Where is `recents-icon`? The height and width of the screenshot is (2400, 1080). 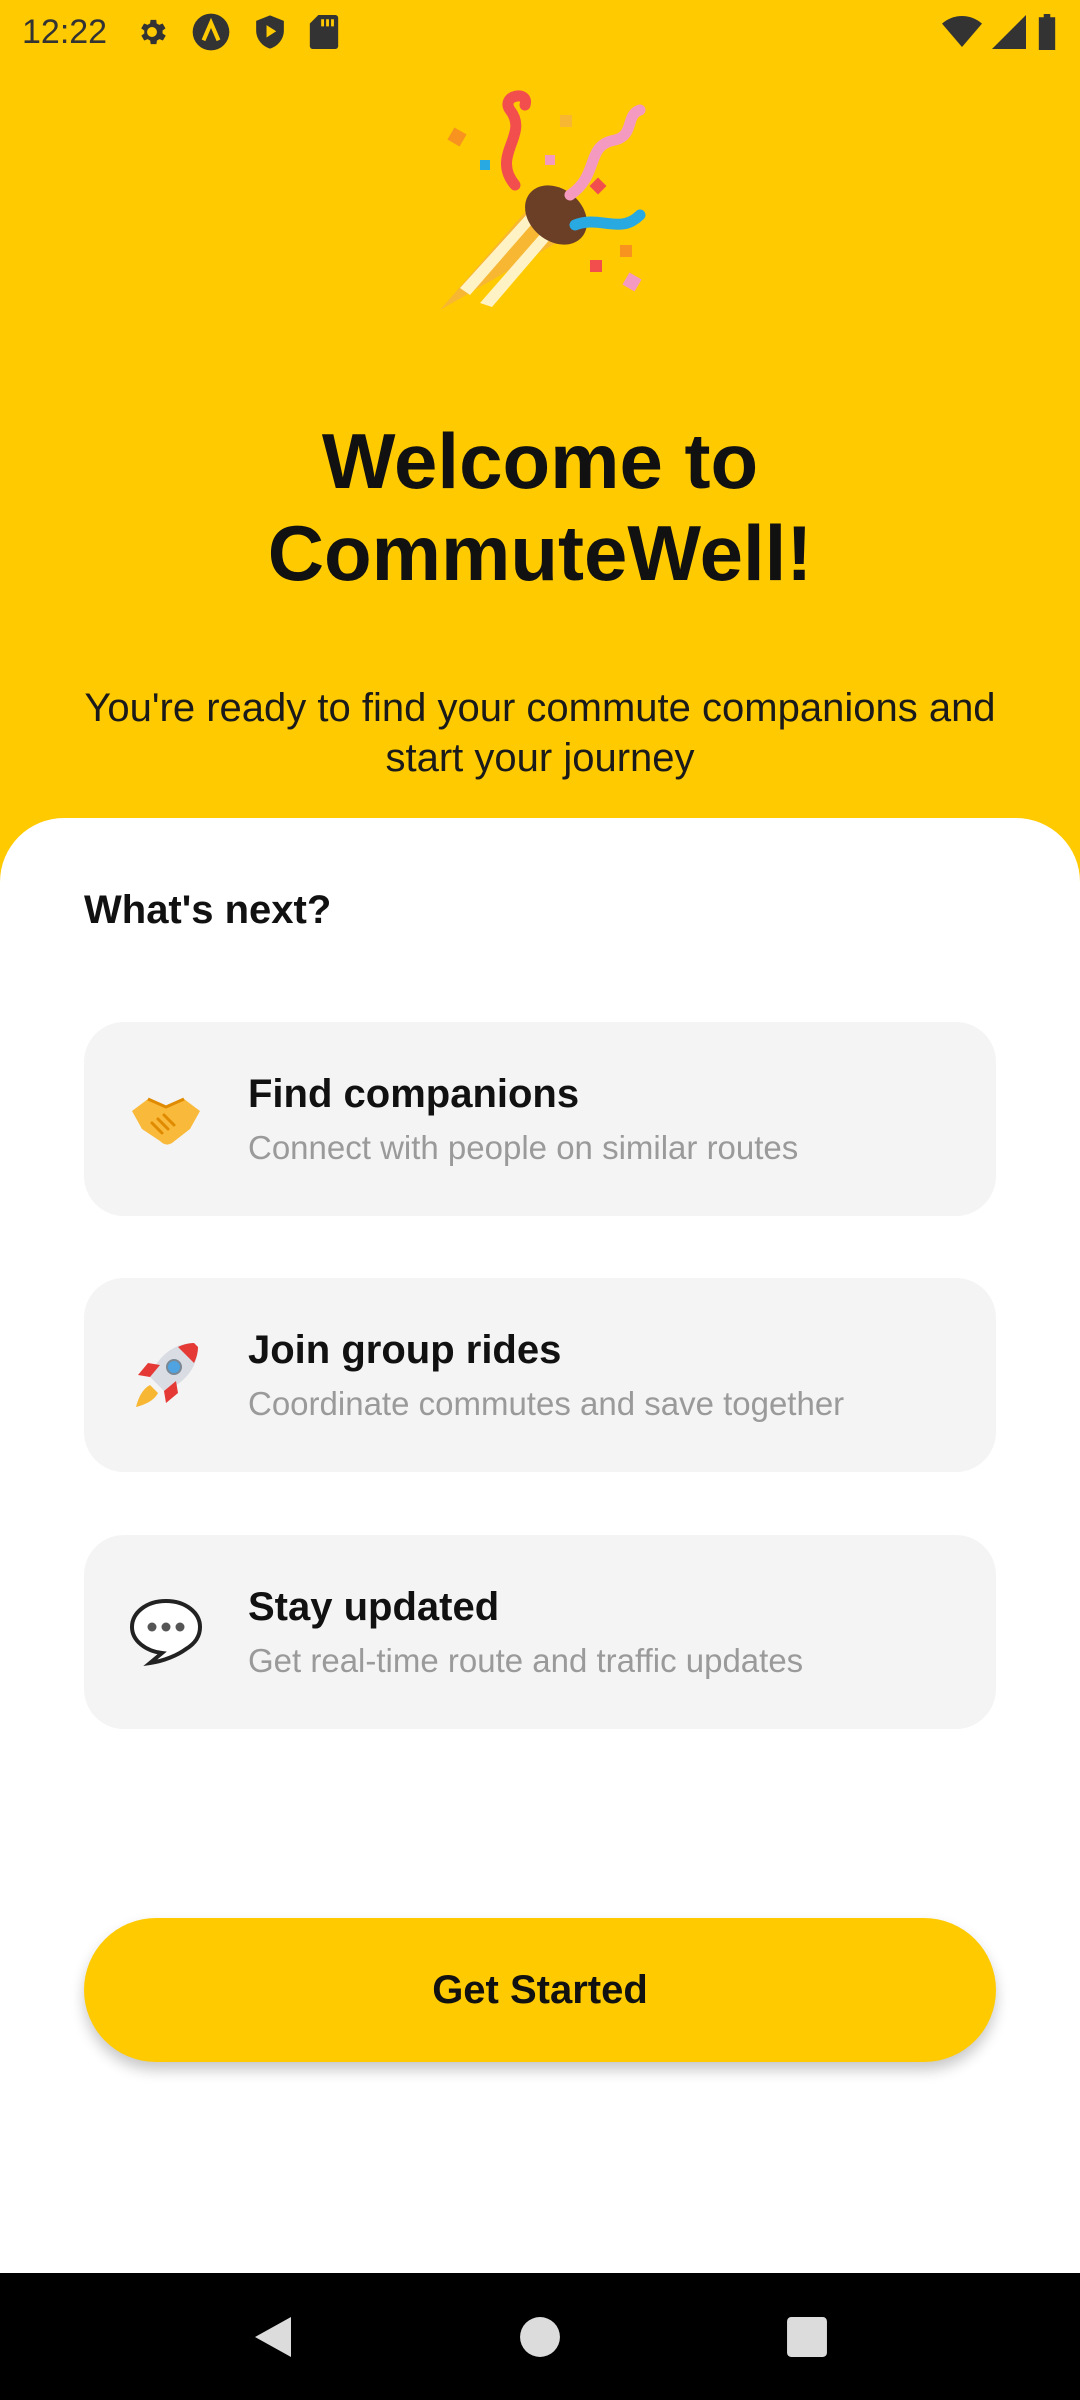 recents-icon is located at coordinates (807, 2337).